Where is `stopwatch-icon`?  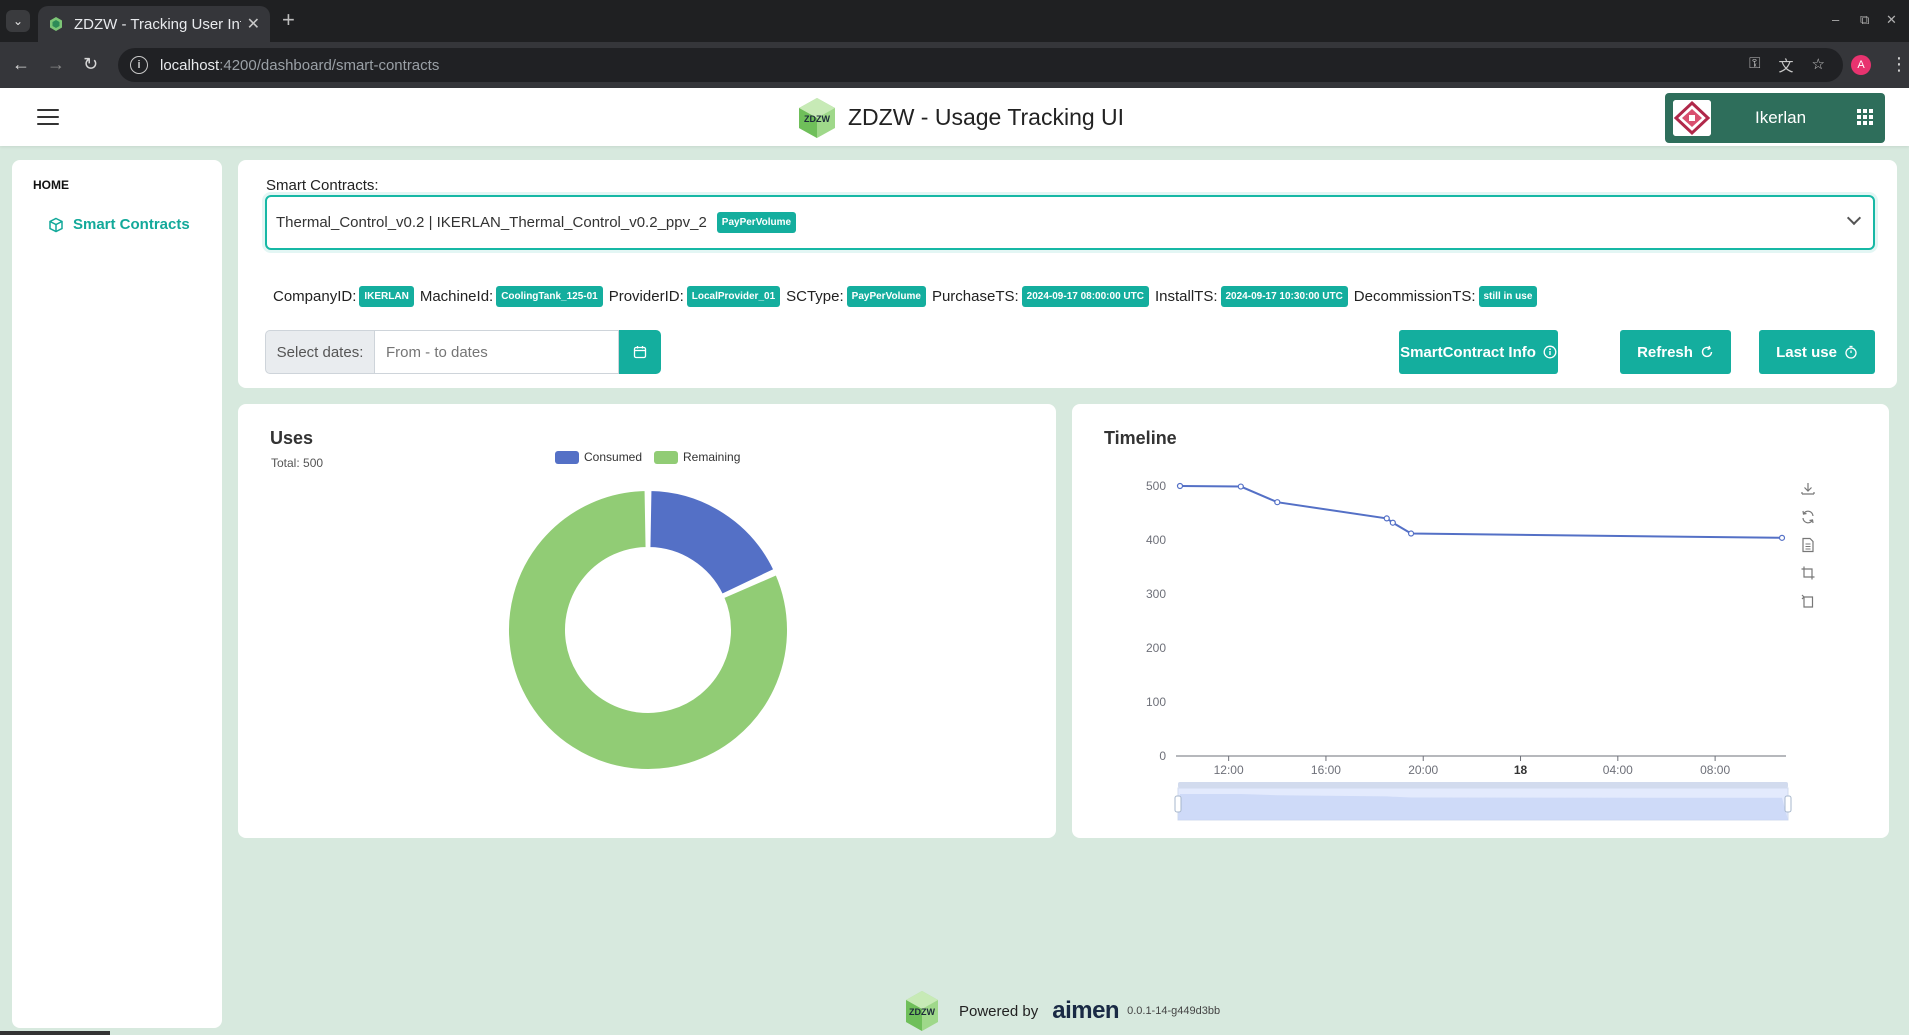 stopwatch-icon is located at coordinates (1851, 352).